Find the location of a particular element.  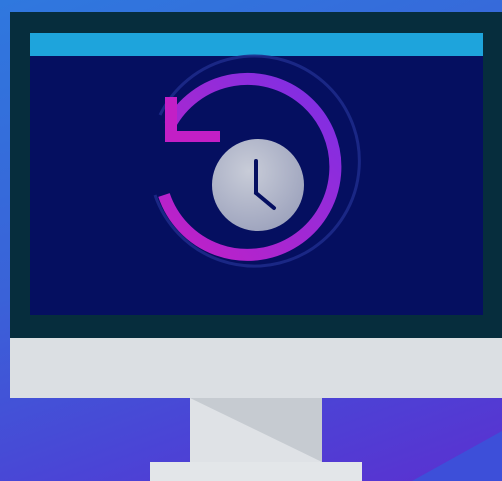

background-accent is located at coordinates (457, 456).